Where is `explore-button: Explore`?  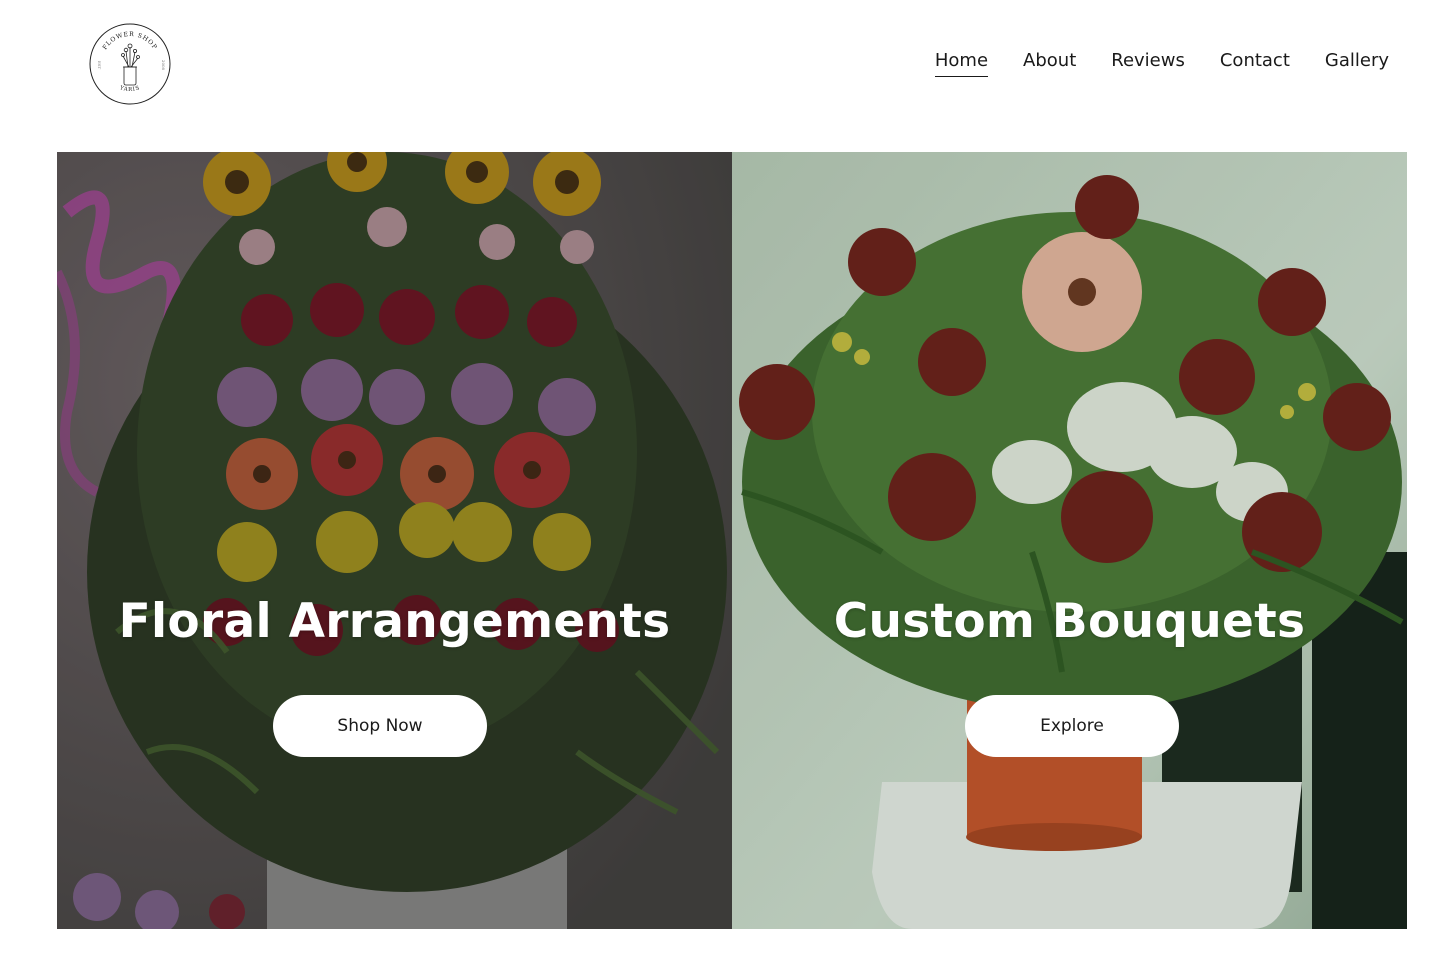
explore-button: Explore is located at coordinates (1072, 726).